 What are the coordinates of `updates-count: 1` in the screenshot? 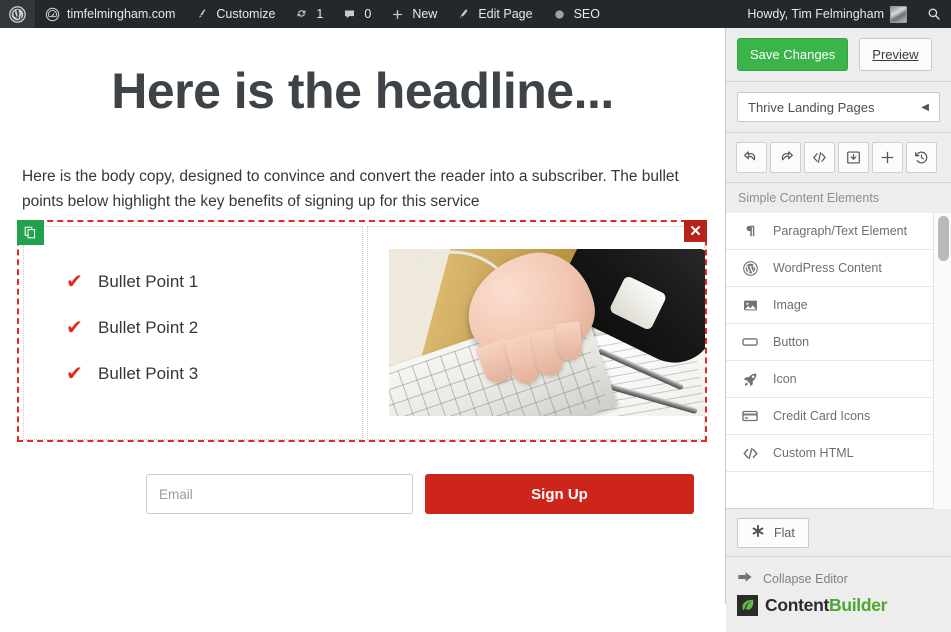 It's located at (320, 14).